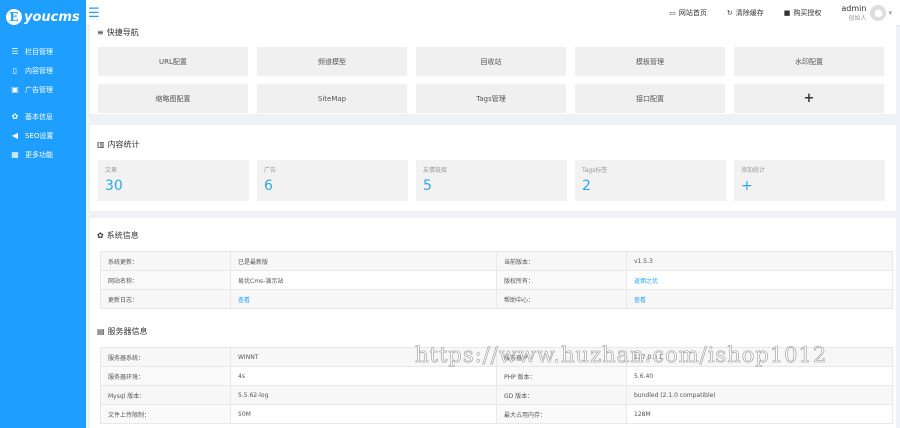  I want to click on quick-template-button: 模板管理, so click(650, 61).